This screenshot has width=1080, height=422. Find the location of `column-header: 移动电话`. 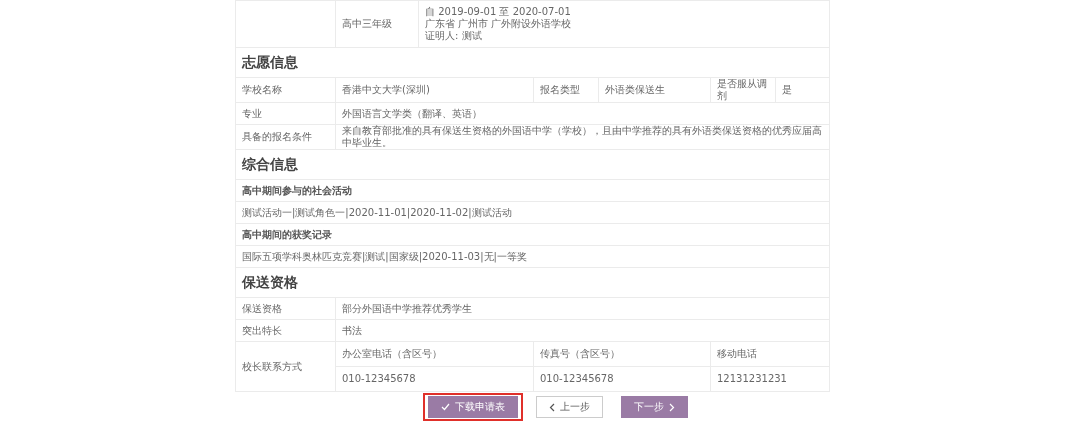

column-header: 移动电话 is located at coordinates (770, 354).